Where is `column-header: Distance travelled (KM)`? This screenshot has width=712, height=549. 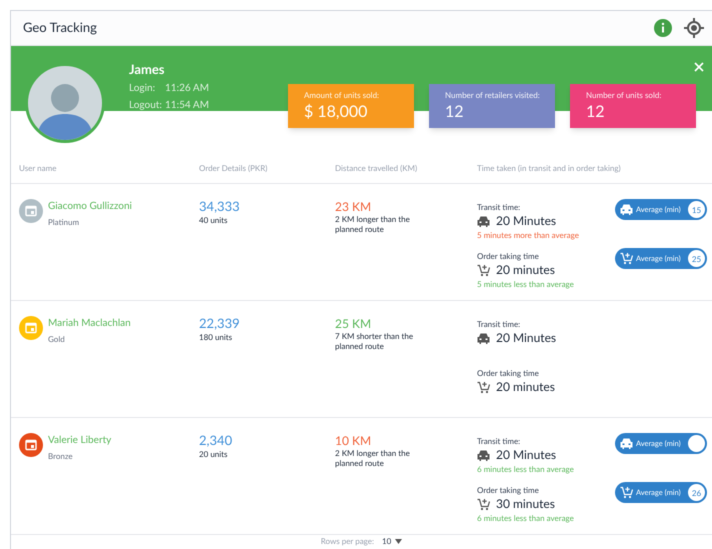
column-header: Distance travelled (KM) is located at coordinates (376, 168).